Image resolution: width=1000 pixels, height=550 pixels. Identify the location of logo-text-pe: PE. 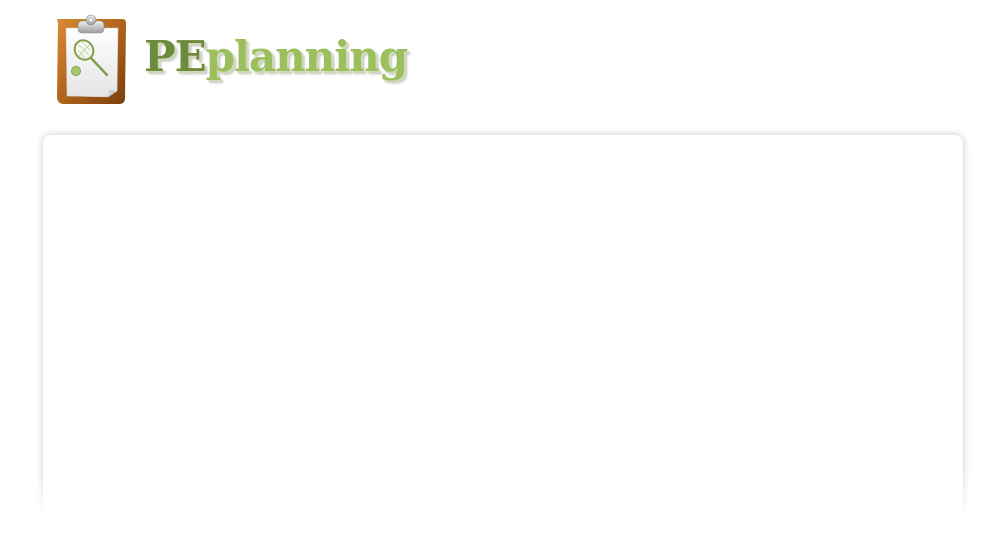
(175, 56).